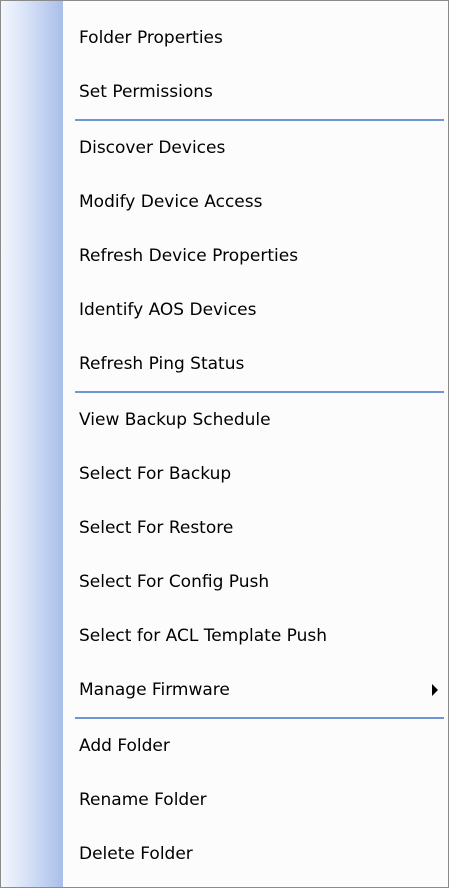  What do you see at coordinates (224, 746) in the screenshot?
I see `menu-item-add-folder: Add Folder` at bounding box center [224, 746].